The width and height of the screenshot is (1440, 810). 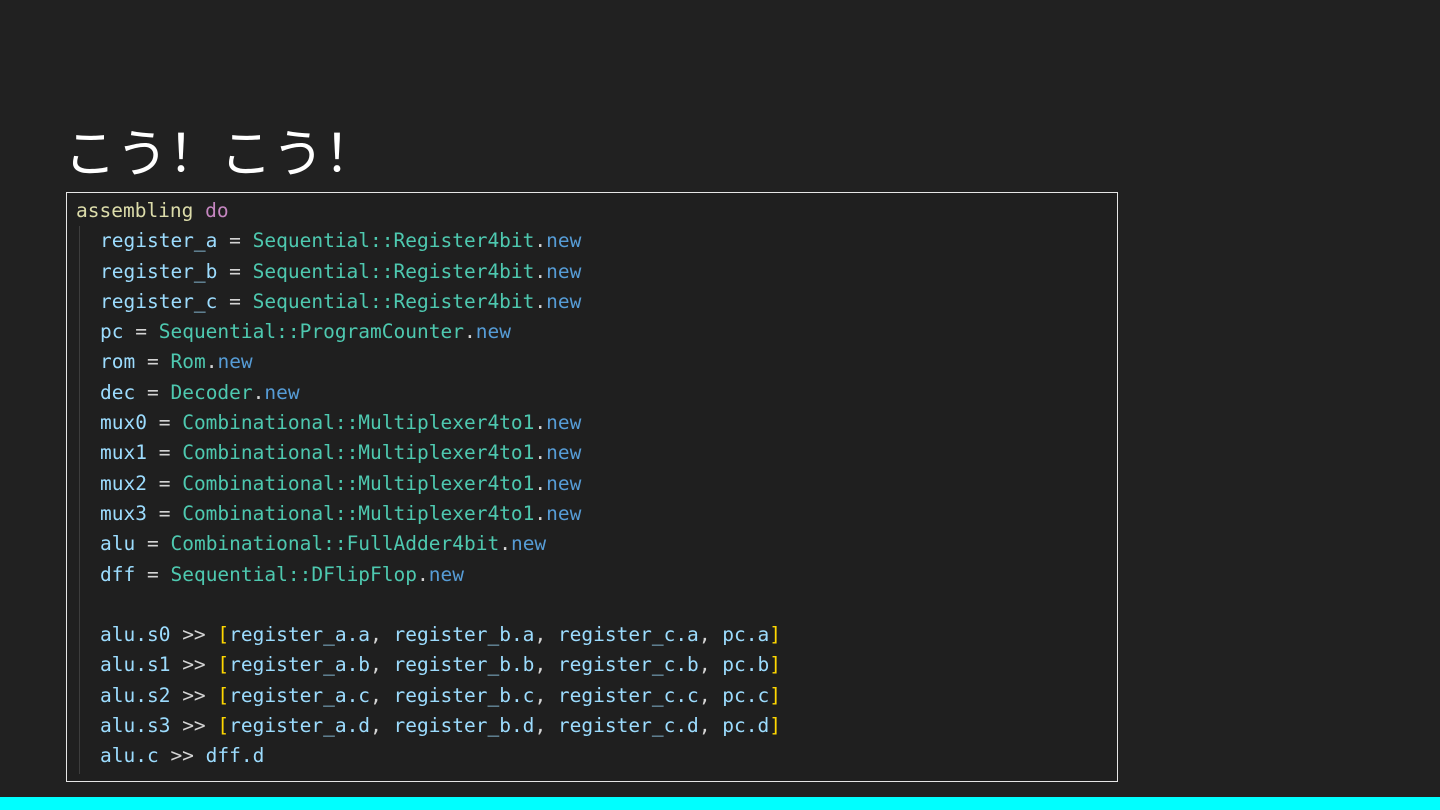 I want to click on code-token: register_a.b, so click(x=300, y=665).